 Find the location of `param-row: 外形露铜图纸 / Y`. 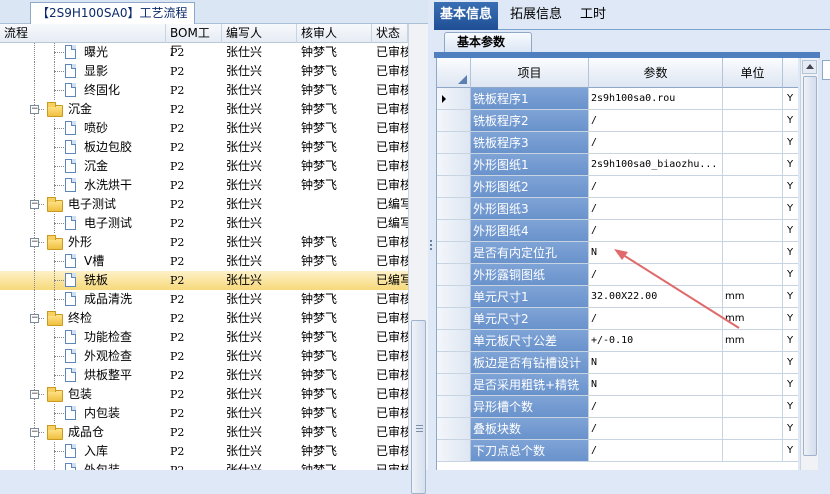

param-row: 外形露铜图纸 / Y is located at coordinates (617, 275).